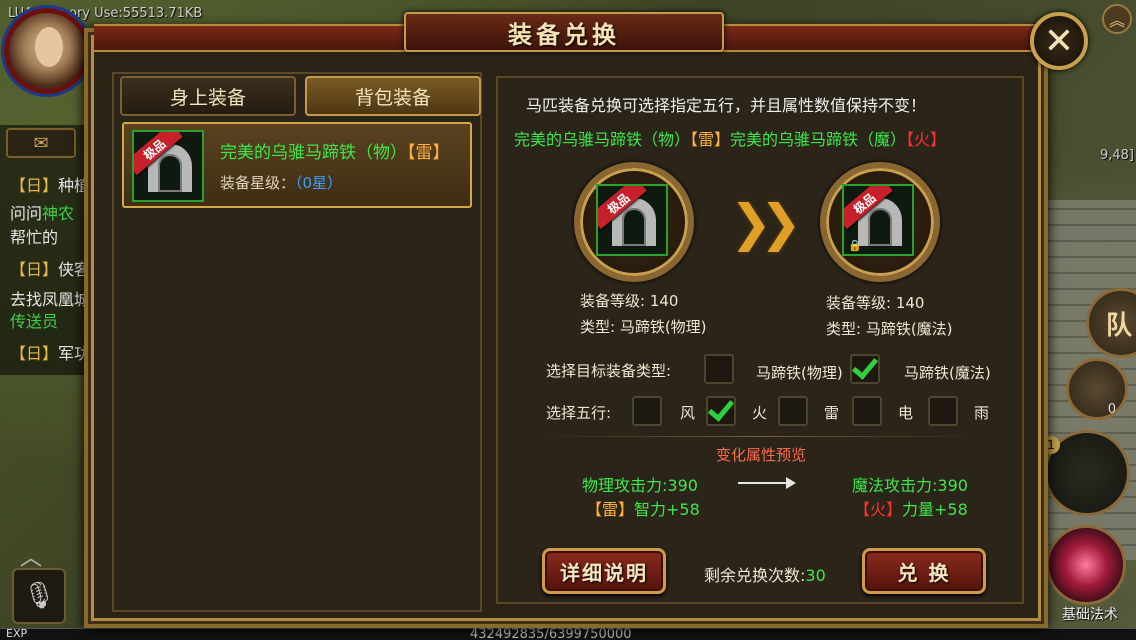 The width and height of the screenshot is (1136, 640). What do you see at coordinates (41, 143) in the screenshot?
I see `map-icon: ✉` at bounding box center [41, 143].